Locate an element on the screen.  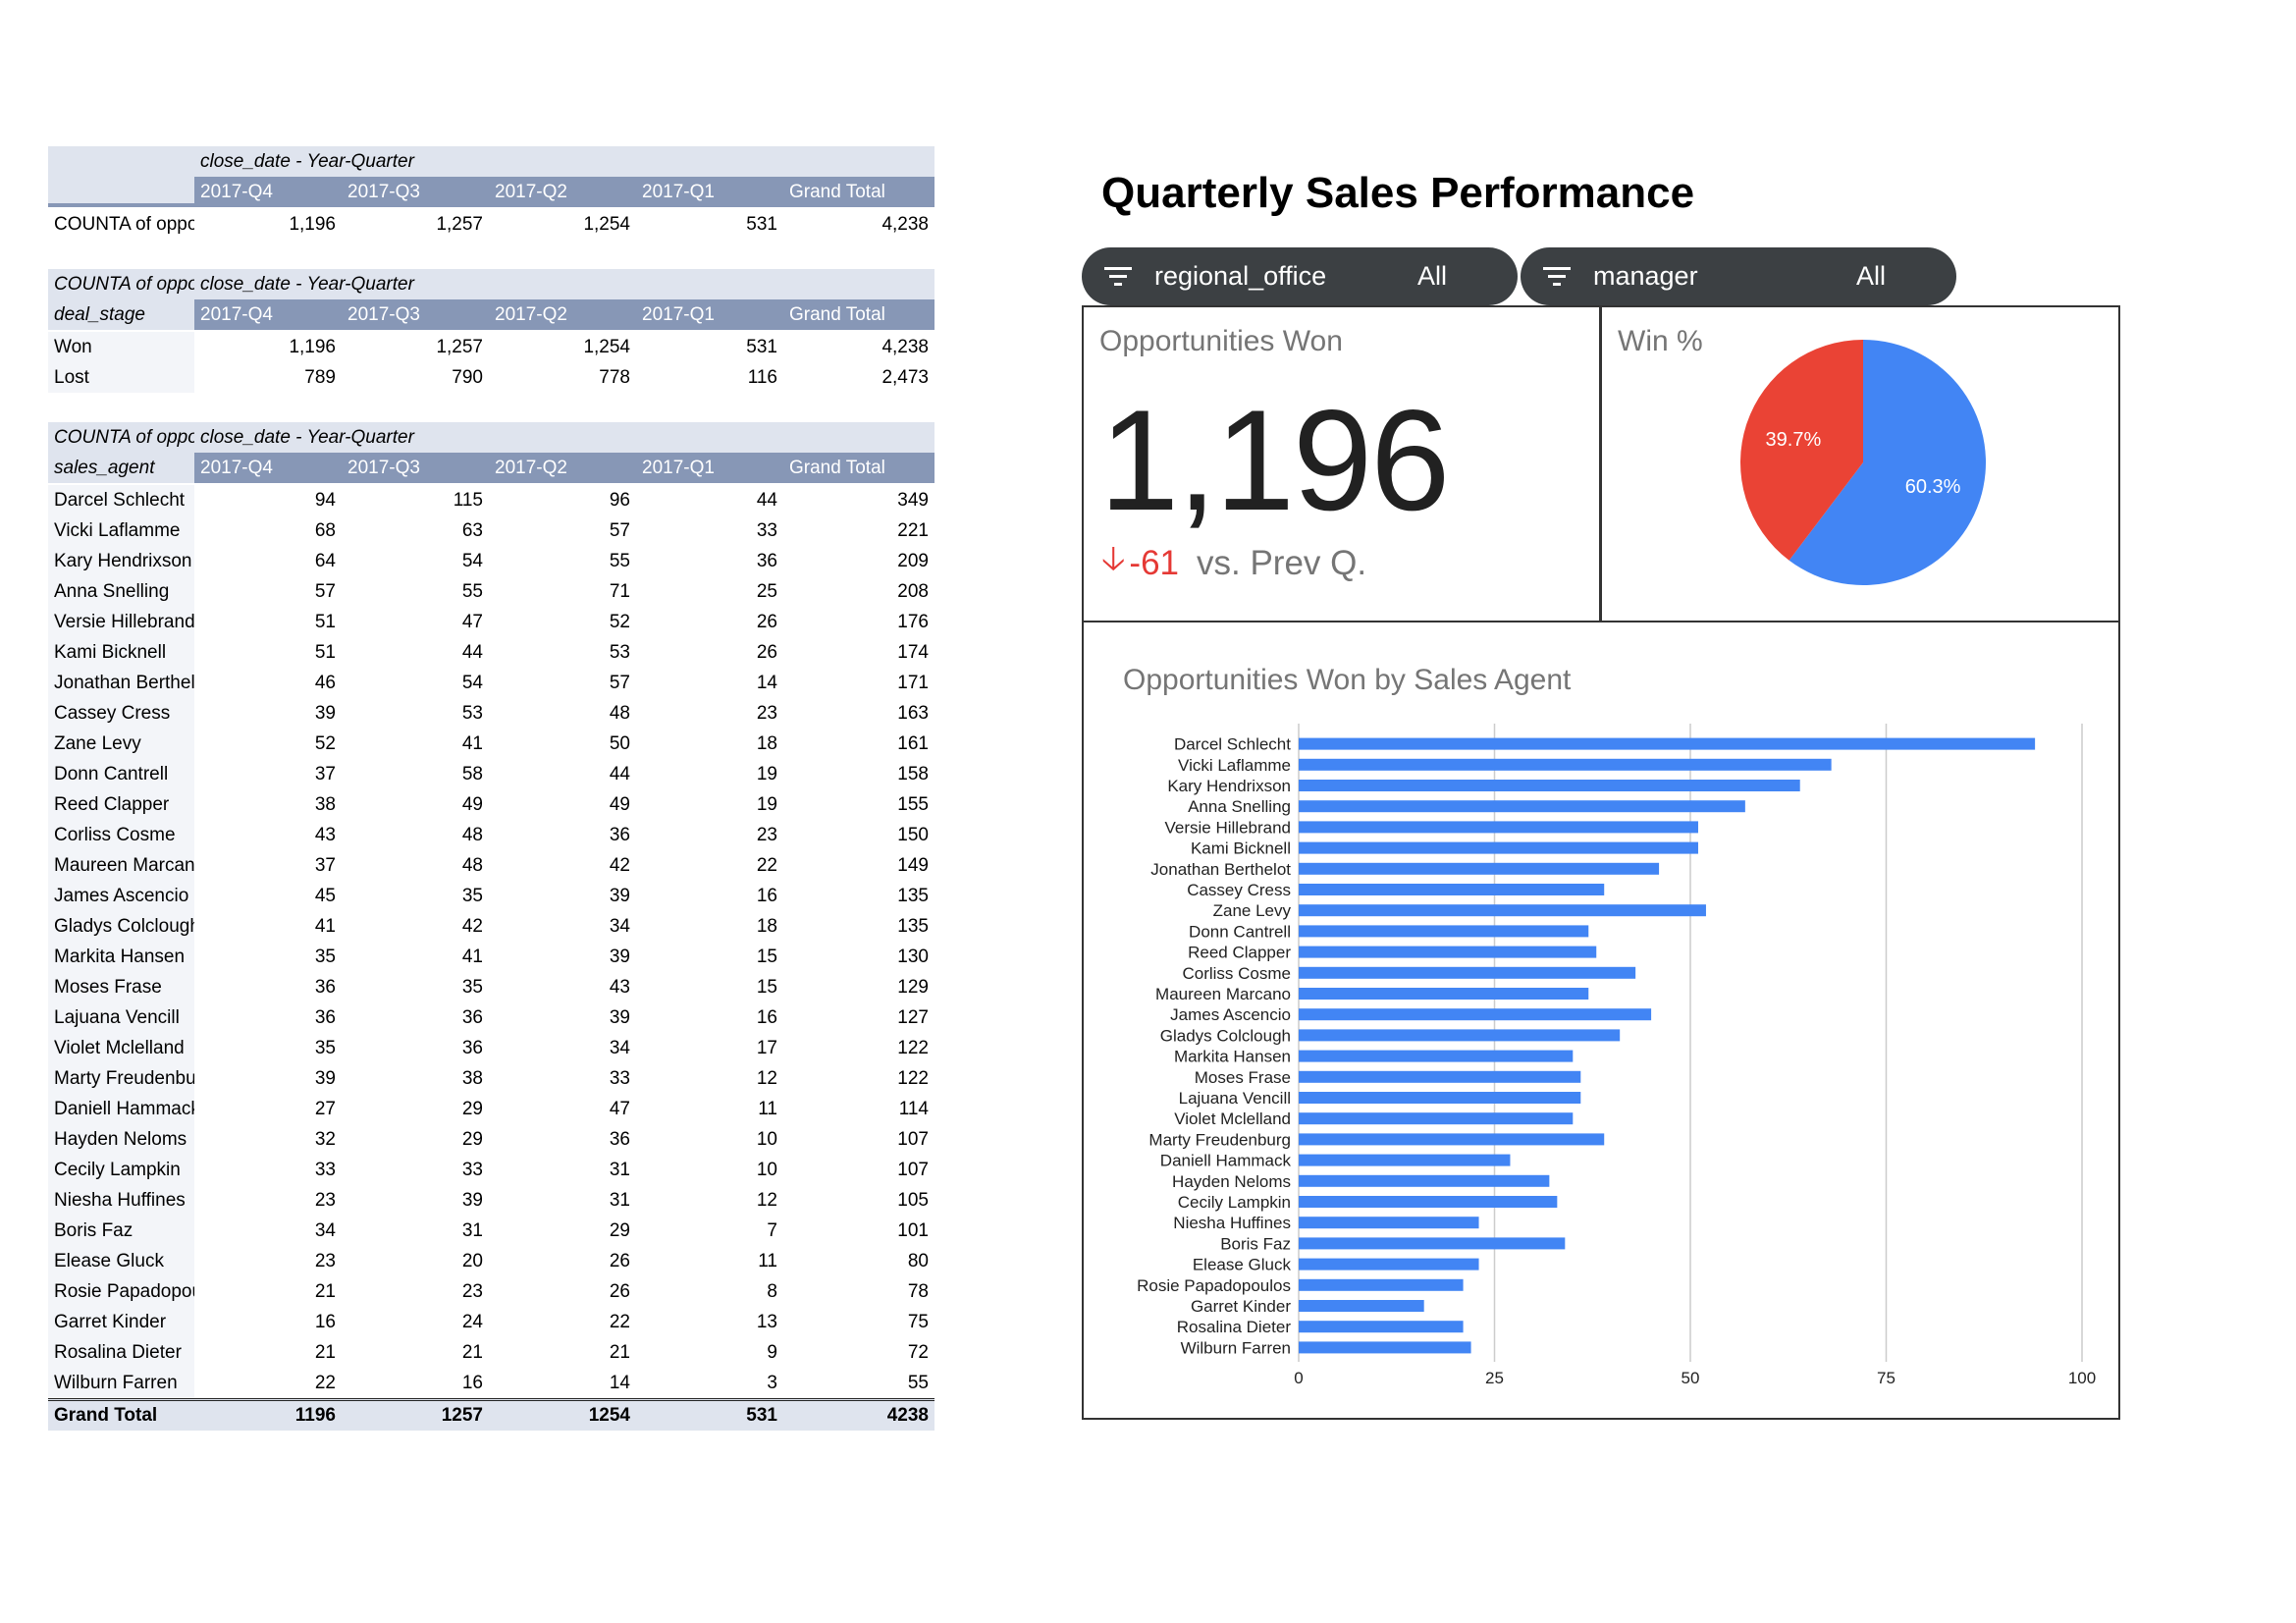
win-percent-card: Win % 60.3% 39.7% is located at coordinates (1860, 463).